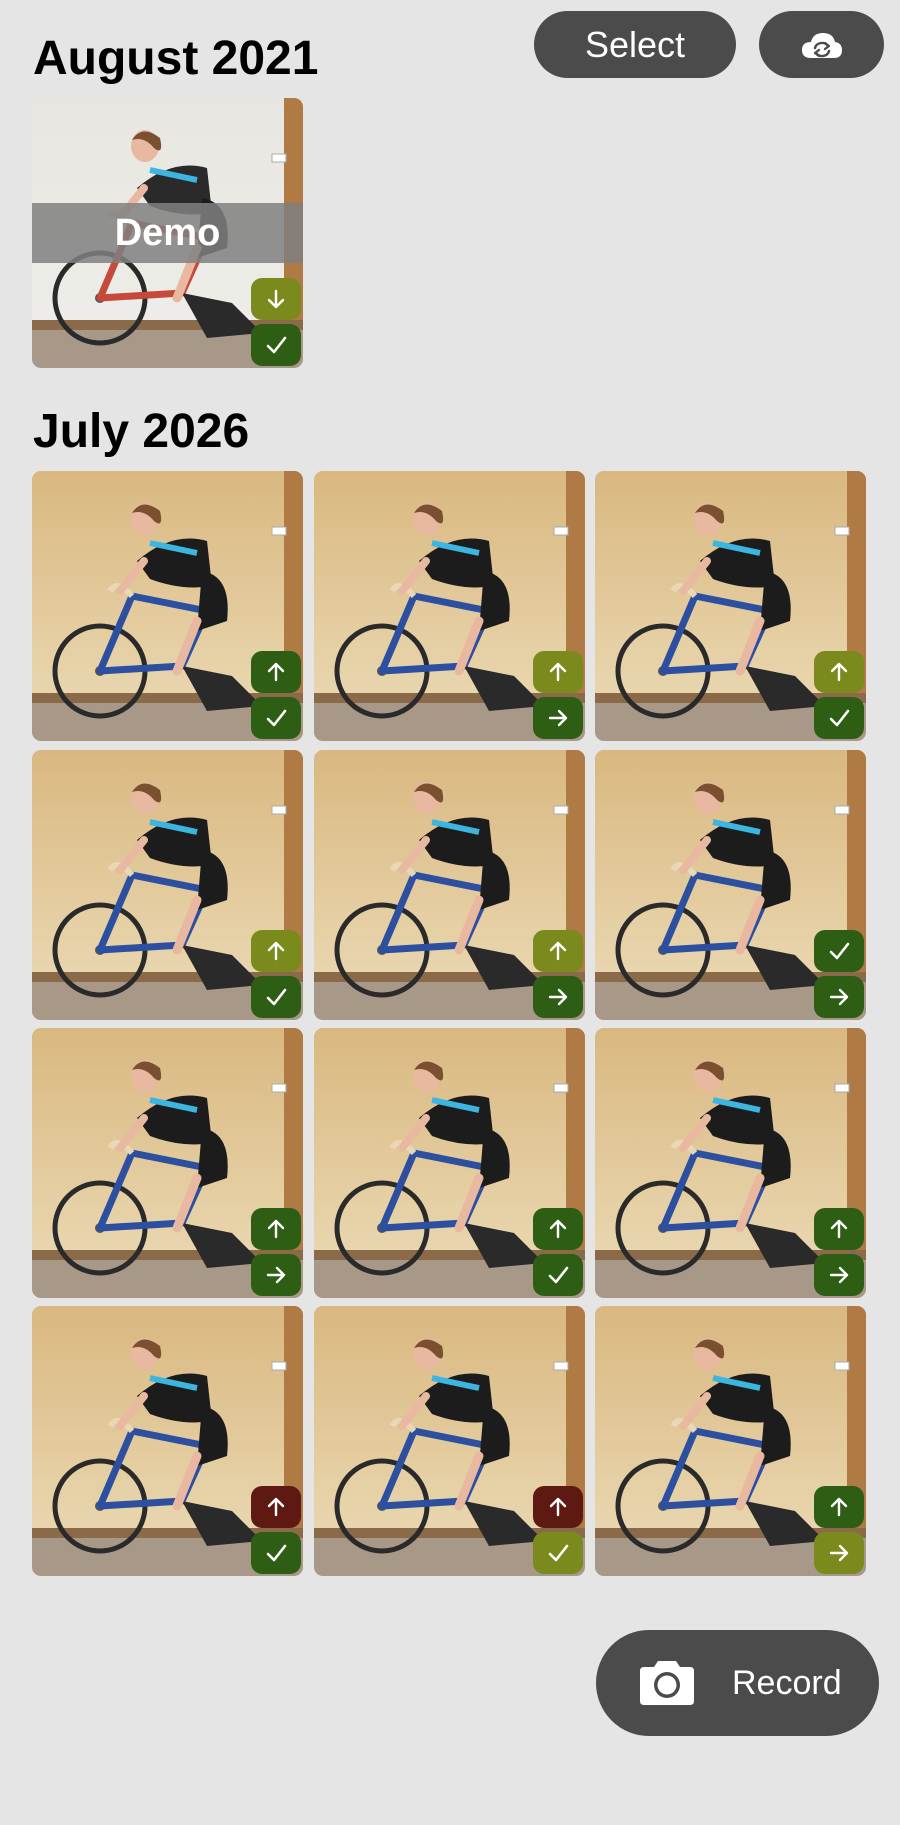 The image size is (900, 1825). I want to click on demo-video-thumbnail: Demo, so click(167, 233).